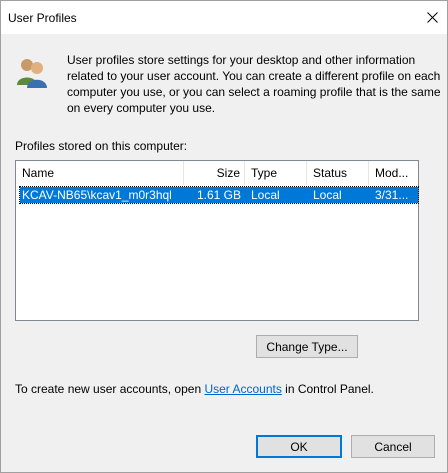  What do you see at coordinates (276, 173) in the screenshot?
I see `column-header-type: Type` at bounding box center [276, 173].